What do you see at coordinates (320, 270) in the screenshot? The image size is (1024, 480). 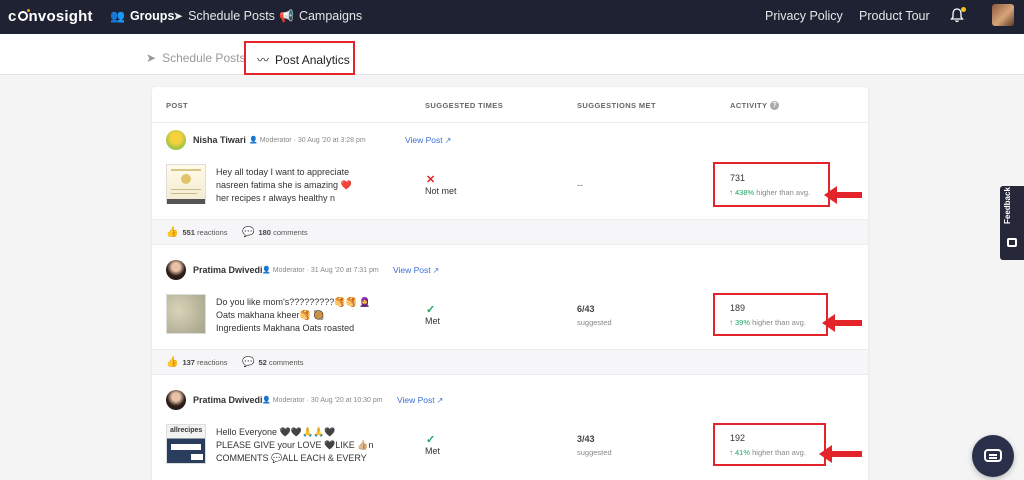 I see `post-meta: 👤 Moderator · 31 Aug '20 at 7:31 pm` at bounding box center [320, 270].